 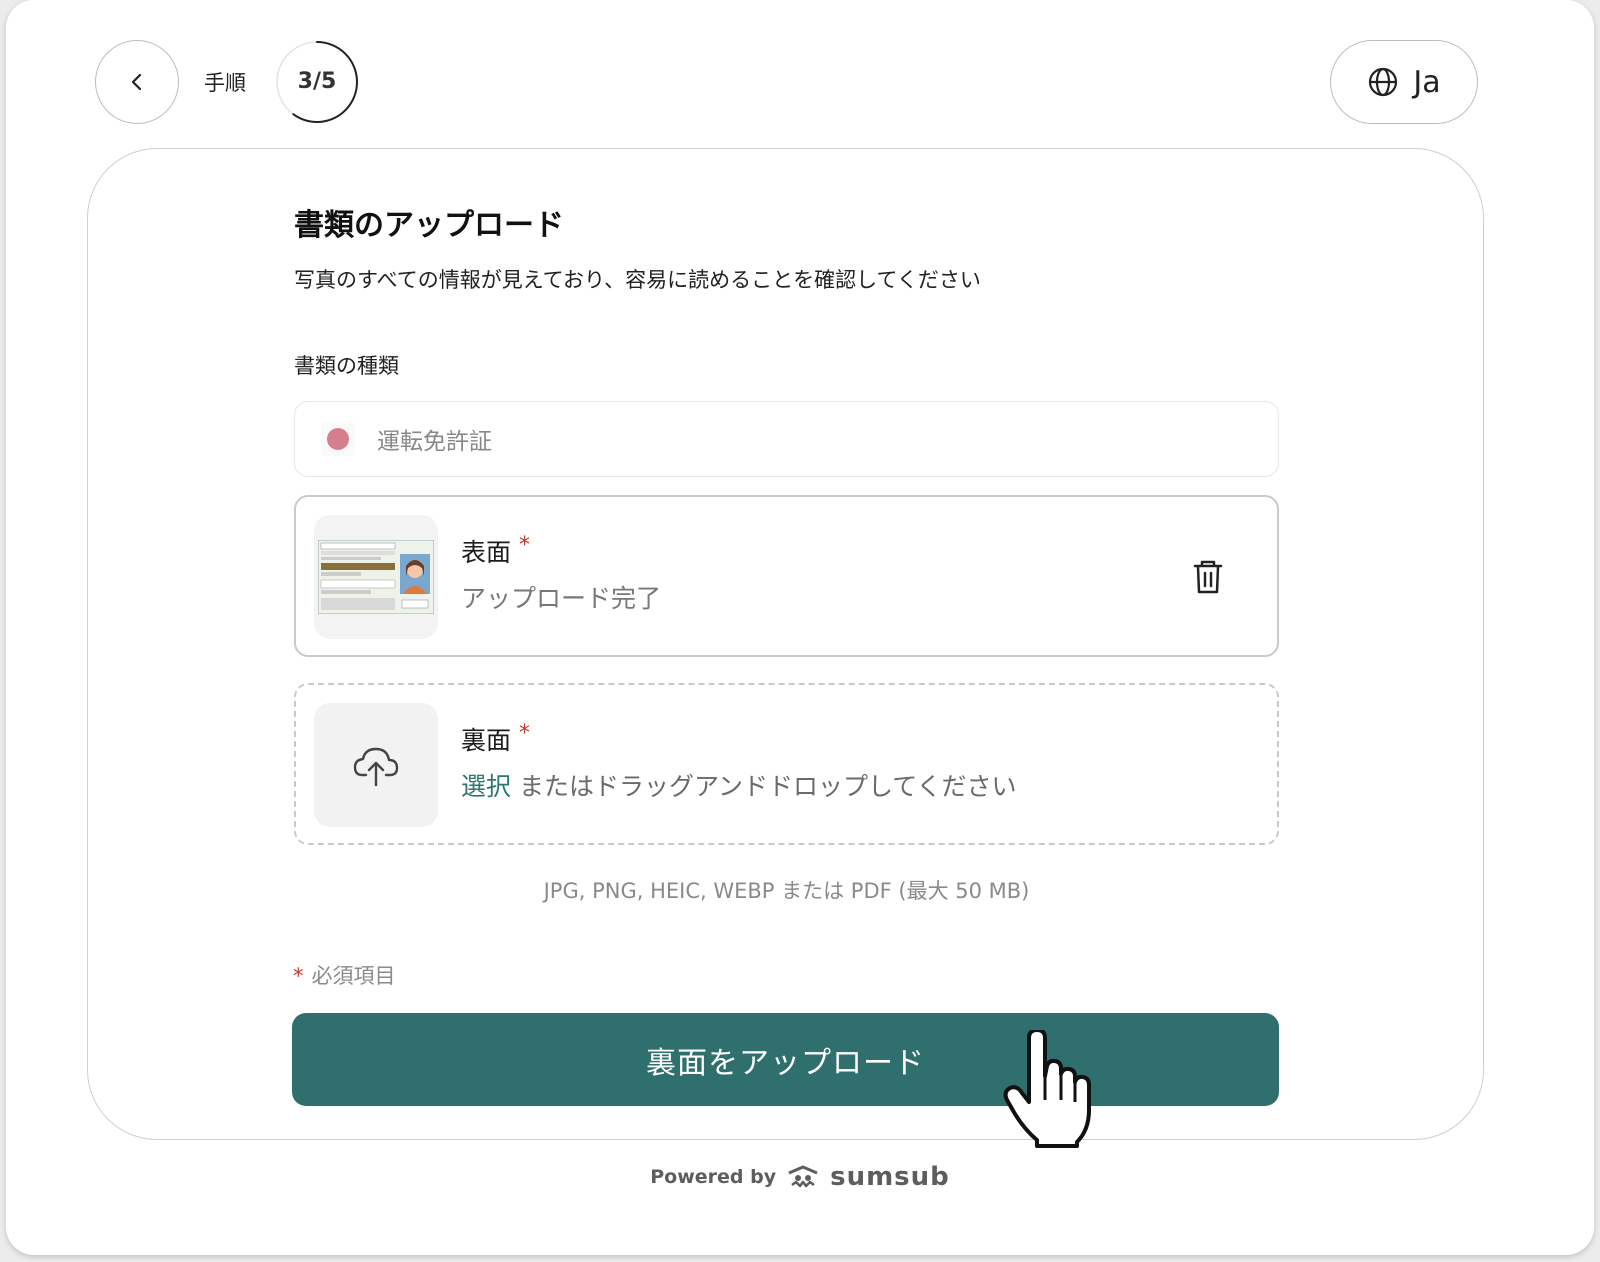 I want to click on file-format-hint: JPG, PNG, HEIC, WEBP または PDF (最大 50 MB), so click(x=786, y=891).